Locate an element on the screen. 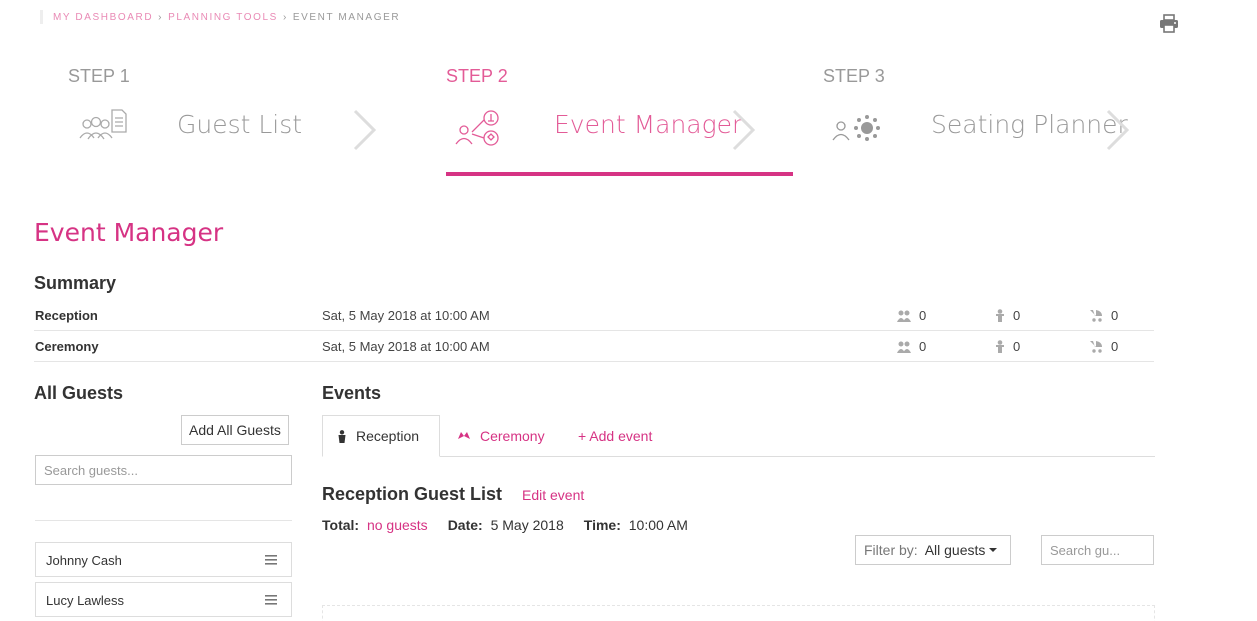 This screenshot has width=1257, height=621. step-event-manager: STEP 2 Event Manager is located at coordinates (619, 121).